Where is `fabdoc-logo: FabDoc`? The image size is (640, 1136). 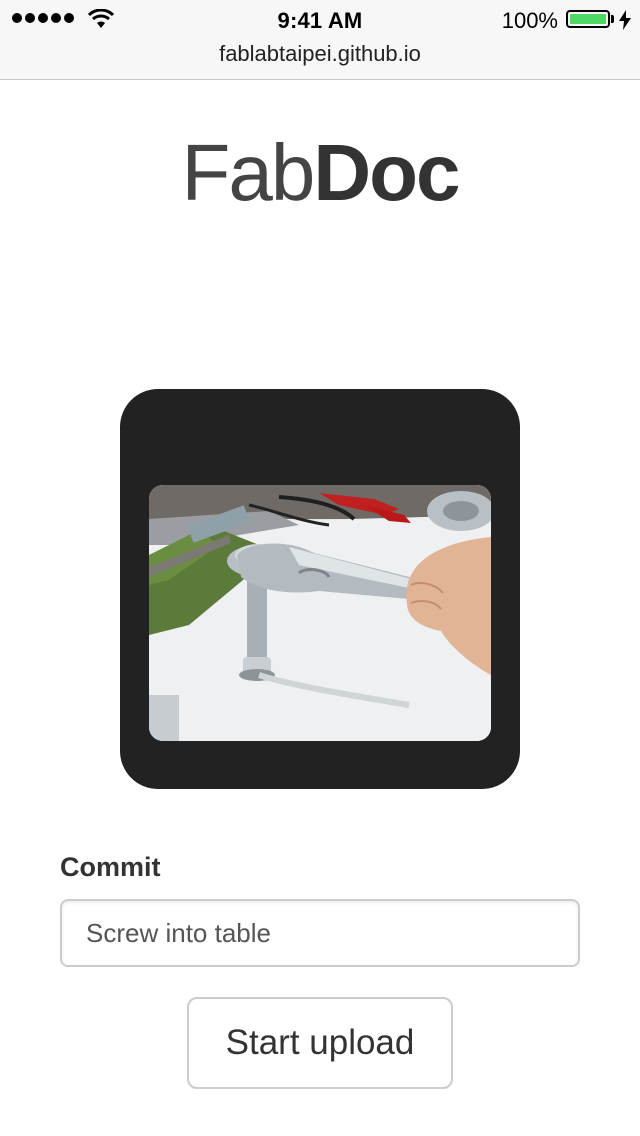 fabdoc-logo: FabDoc is located at coordinates (320, 173).